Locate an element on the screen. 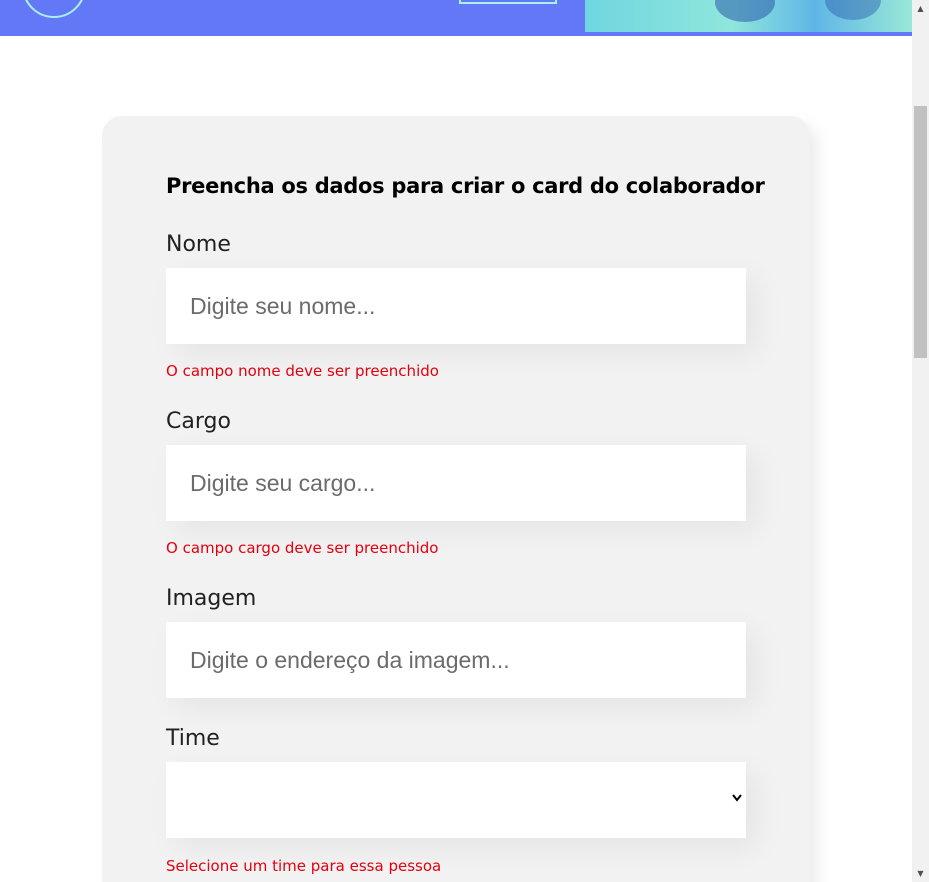  imagem-input is located at coordinates (456, 660).